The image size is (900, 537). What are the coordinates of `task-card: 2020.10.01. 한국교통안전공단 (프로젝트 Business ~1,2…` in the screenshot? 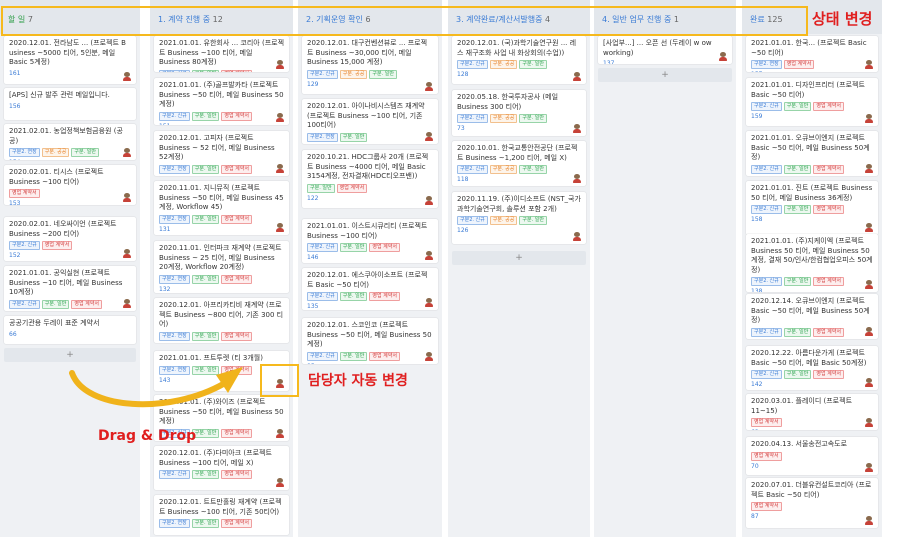 It's located at (519, 163).